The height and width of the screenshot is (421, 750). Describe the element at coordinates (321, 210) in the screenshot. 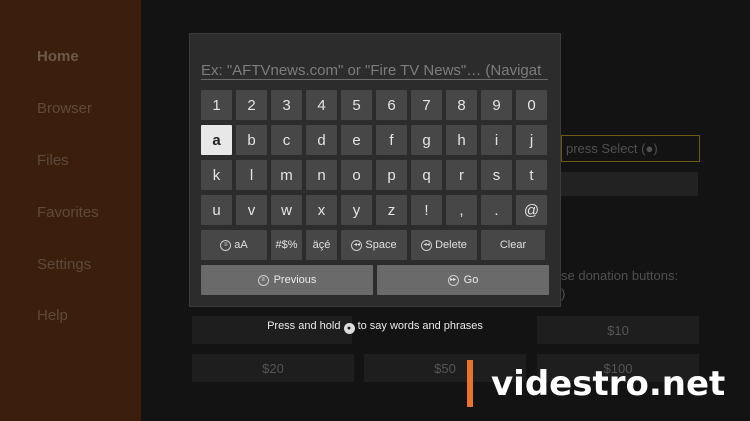

I see `key: x` at that location.